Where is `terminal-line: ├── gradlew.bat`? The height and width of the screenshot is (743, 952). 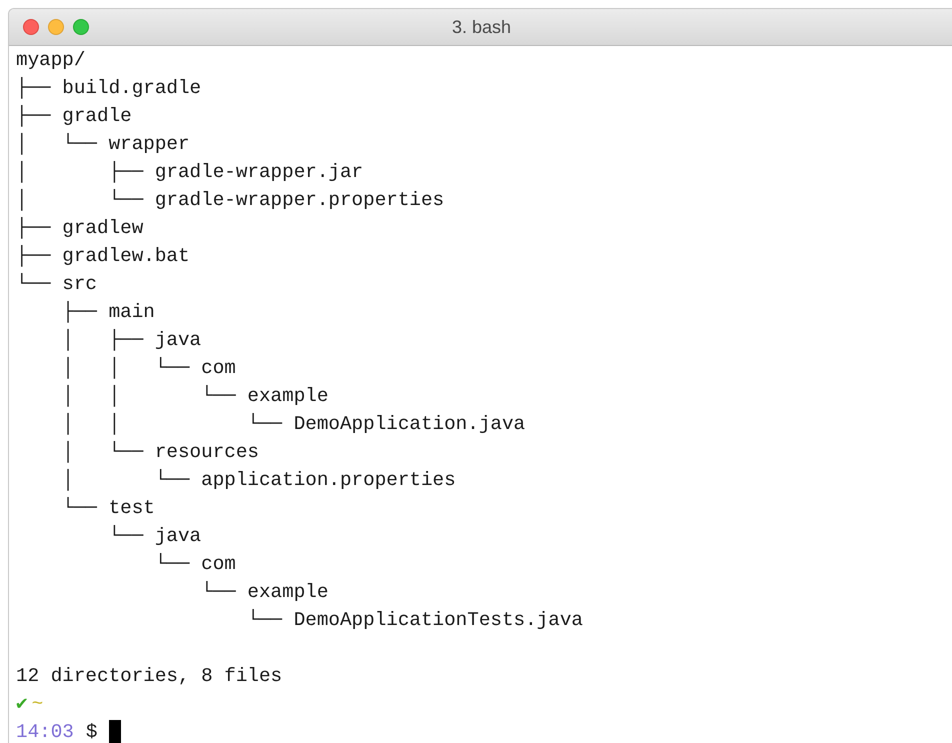 terminal-line: ├── gradlew.bat is located at coordinates (103, 256).